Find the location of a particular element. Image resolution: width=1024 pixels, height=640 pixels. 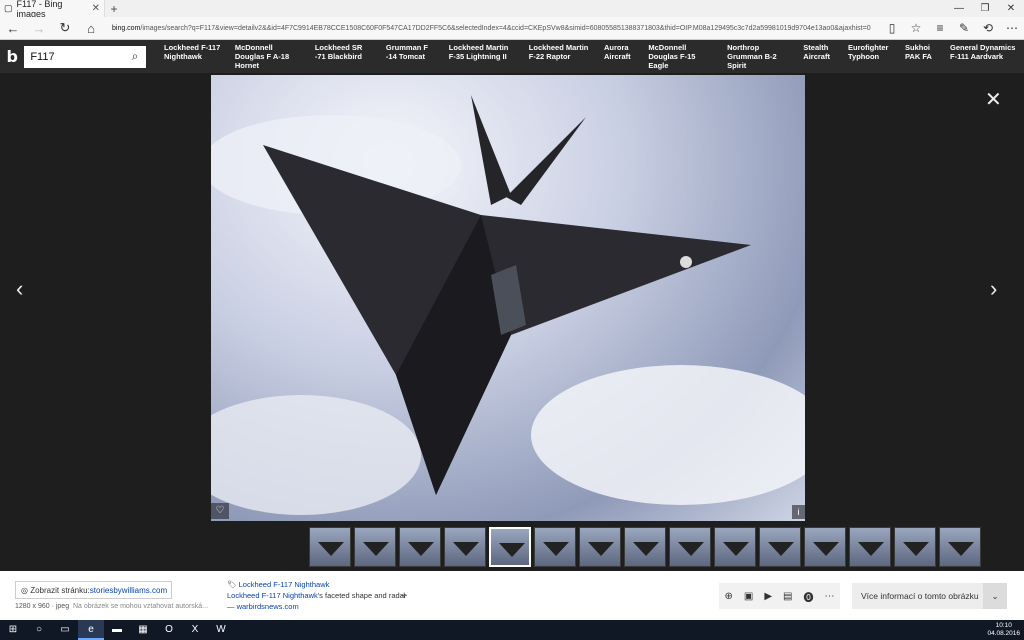

outlook-icon: O is located at coordinates (169, 630).